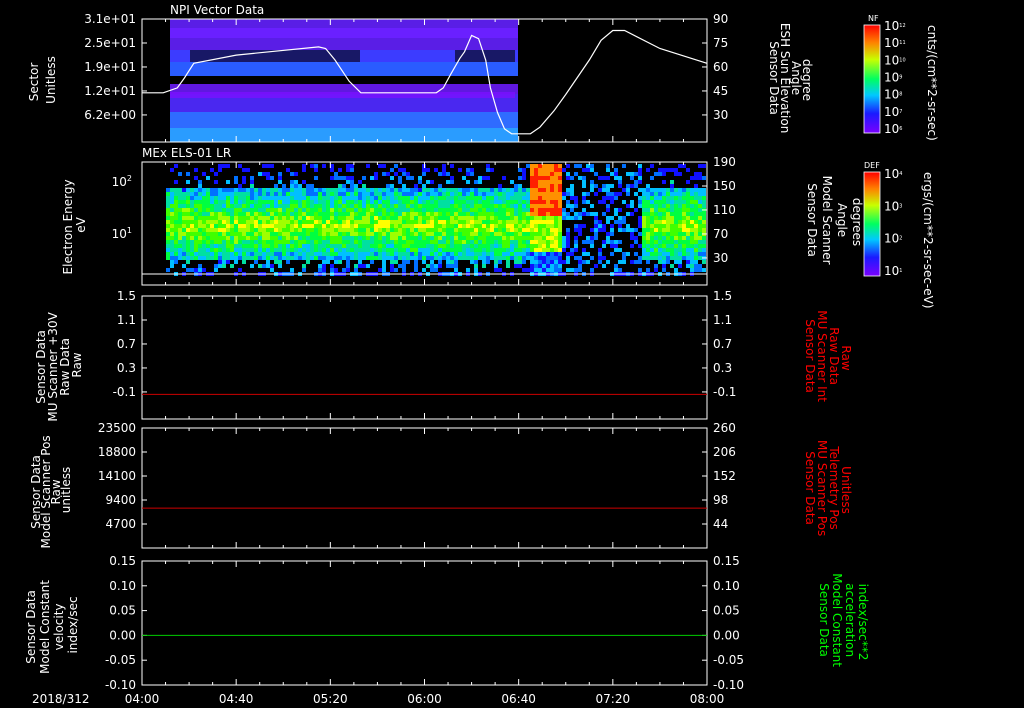  What do you see at coordinates (873, 18) in the screenshot?
I see `colorbar-nf-label: NF` at bounding box center [873, 18].